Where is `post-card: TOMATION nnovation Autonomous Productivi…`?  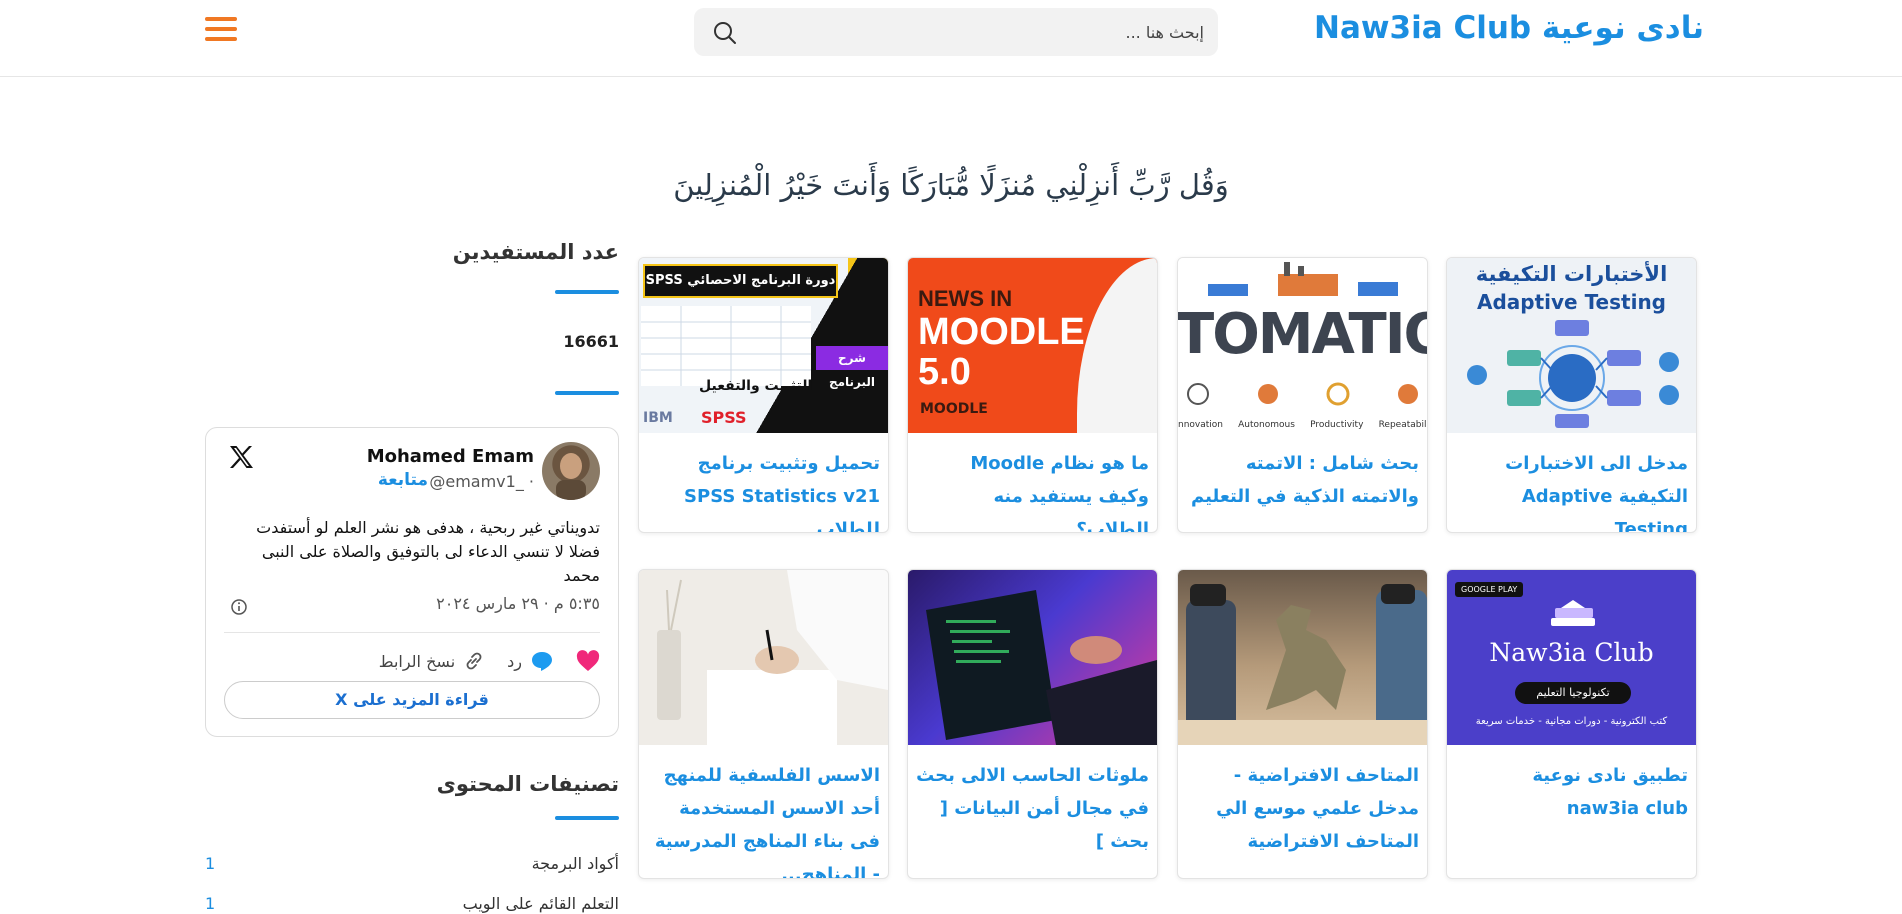
post-card: TOMATION nnovation Autonomous Productivi… is located at coordinates (1302, 395).